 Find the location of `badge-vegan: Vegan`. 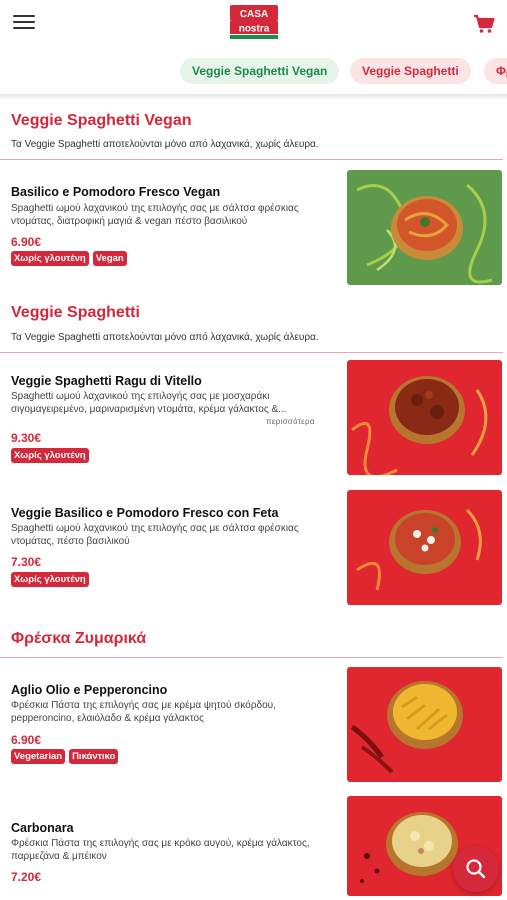

badge-vegan: Vegan is located at coordinates (109, 258).